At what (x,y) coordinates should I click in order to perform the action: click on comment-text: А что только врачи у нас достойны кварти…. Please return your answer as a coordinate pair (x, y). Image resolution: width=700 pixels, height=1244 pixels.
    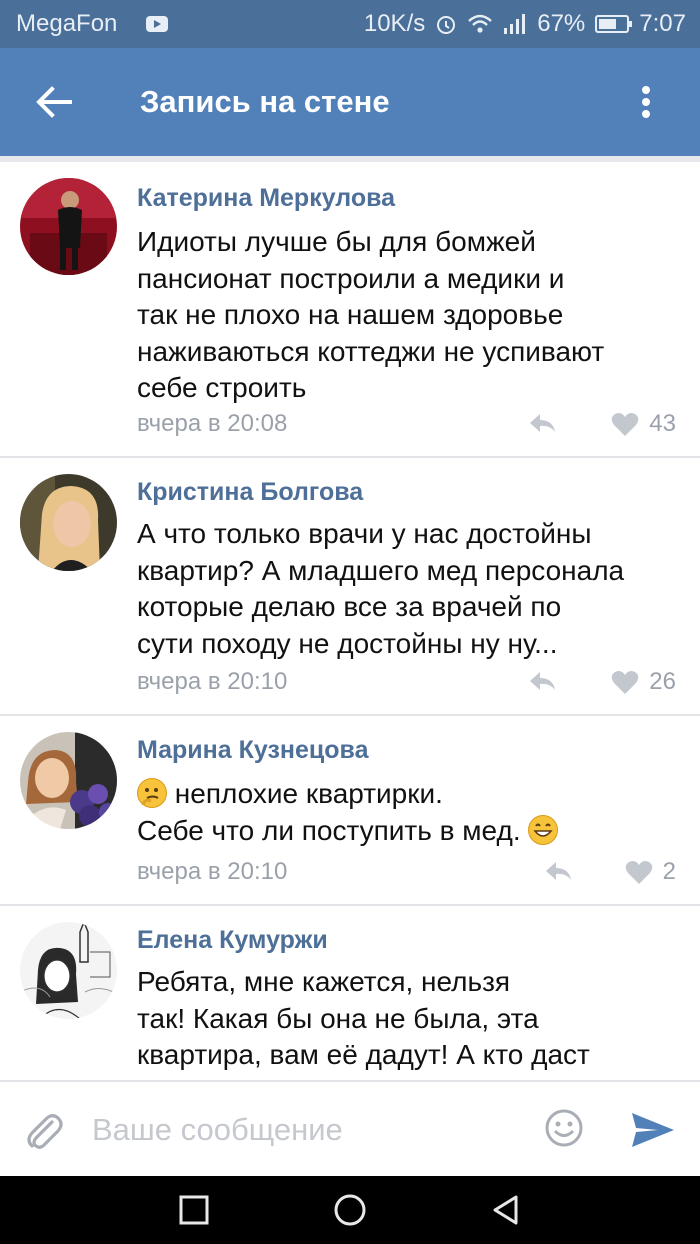
    Looking at the image, I should click on (381, 588).